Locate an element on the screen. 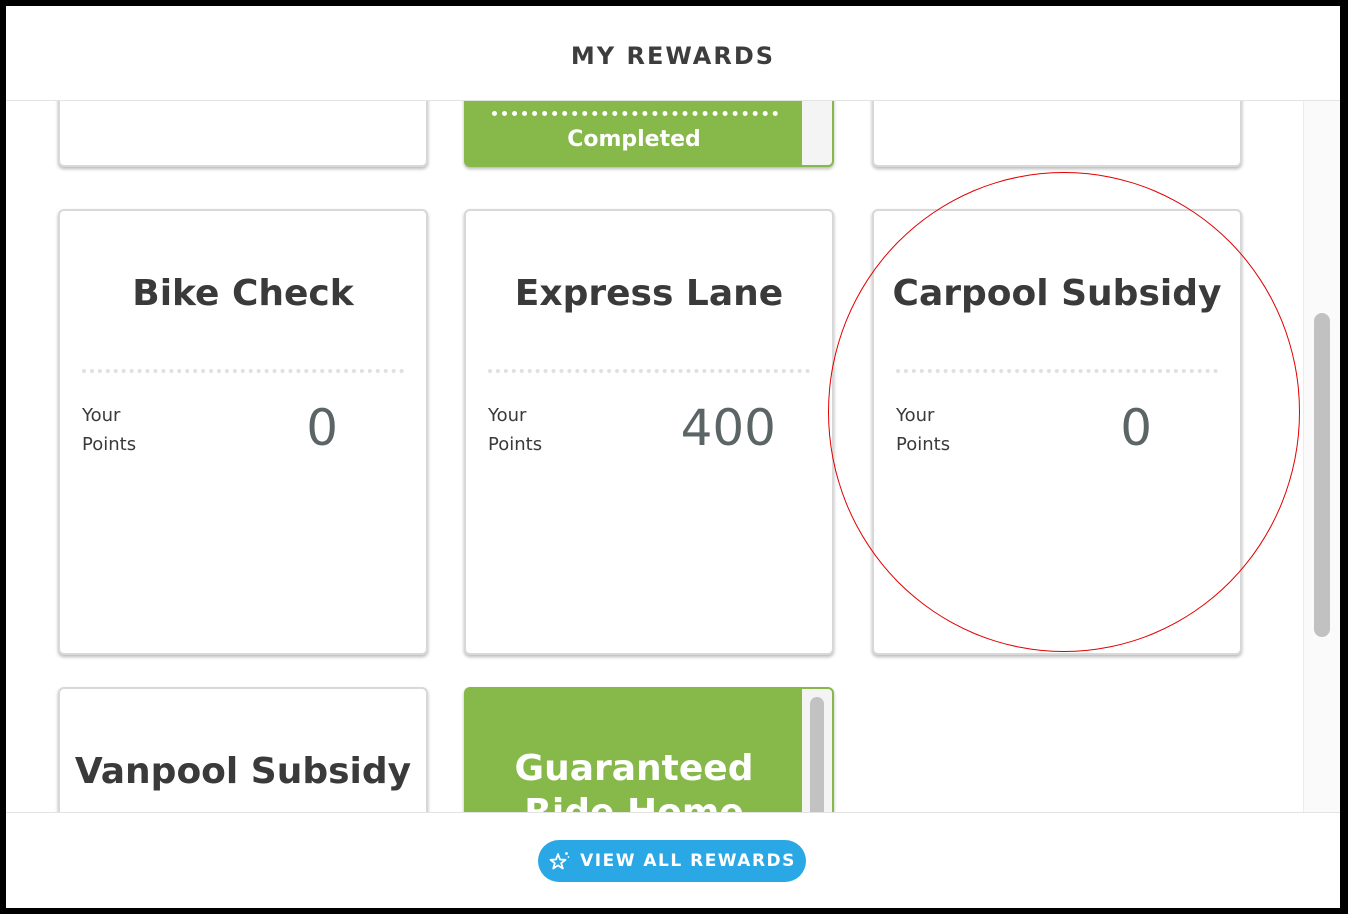  reward-card-express-lane: Express Lane Your Points 400 is located at coordinates (649, 432).